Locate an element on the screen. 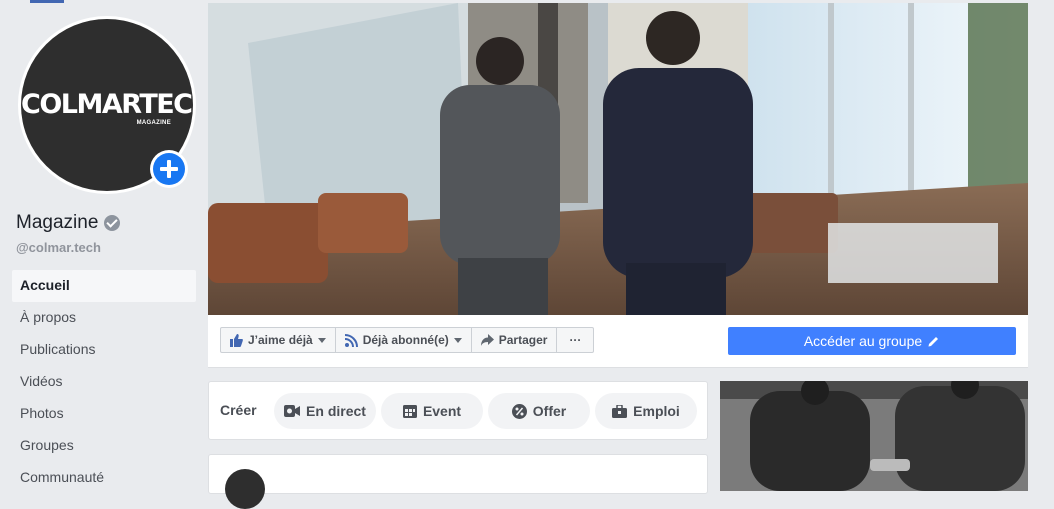  create-job-button: Emploi is located at coordinates (646, 411).